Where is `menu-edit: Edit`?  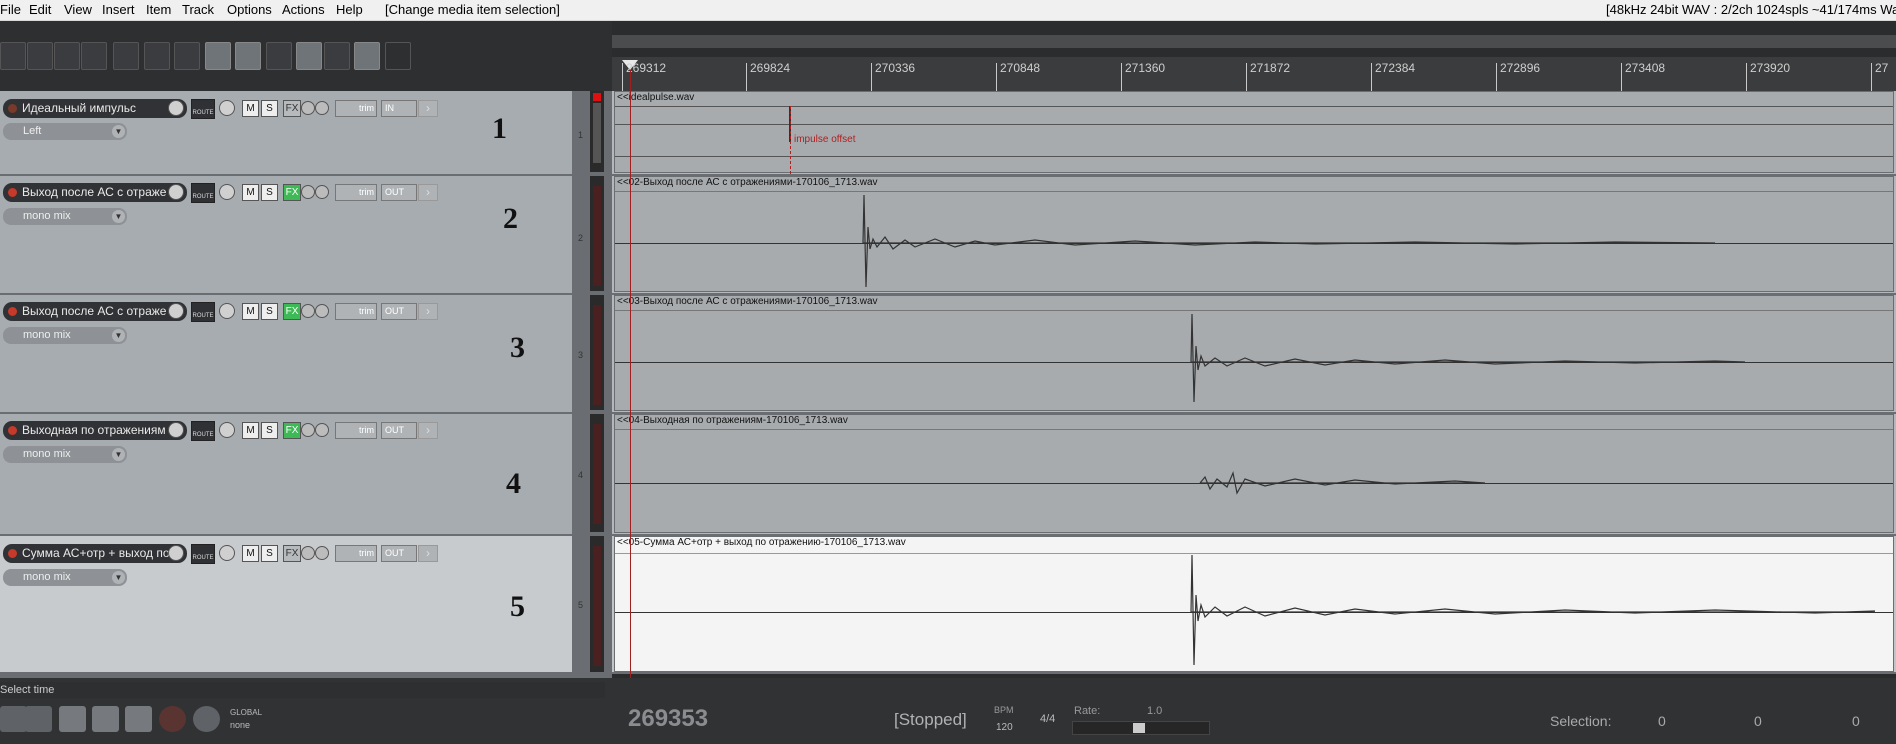
menu-edit: Edit is located at coordinates (40, 9).